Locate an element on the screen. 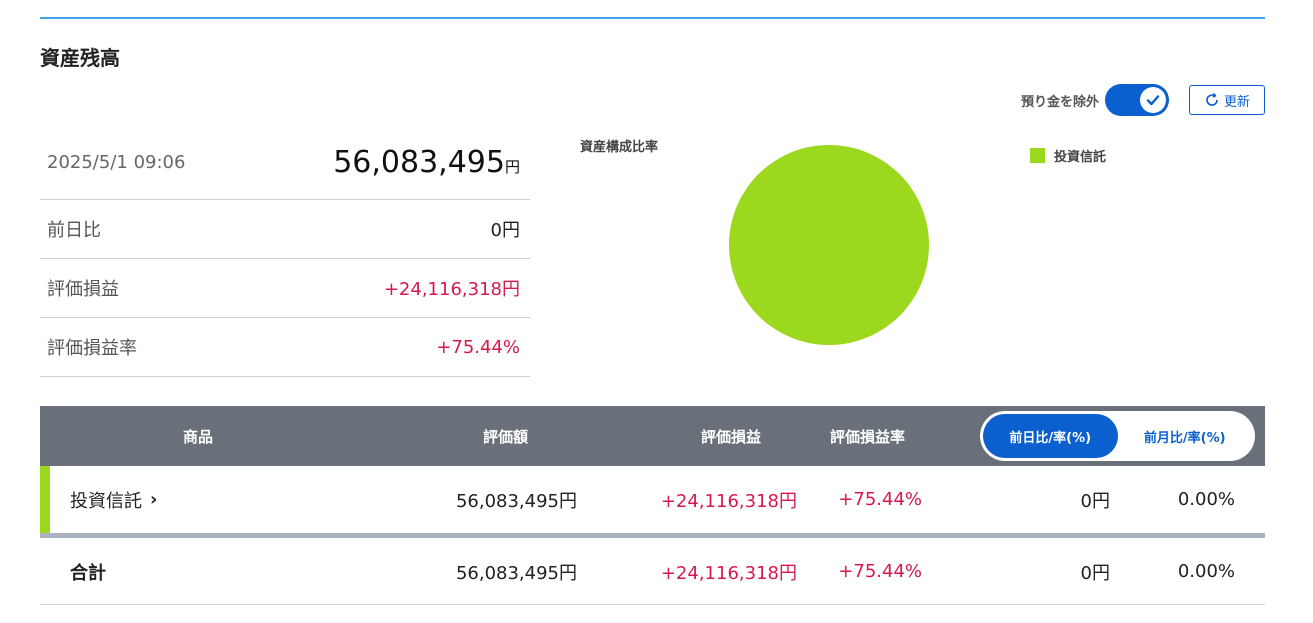 The height and width of the screenshot is (623, 1313). row-value: 56,083,495円 is located at coordinates (516, 501).